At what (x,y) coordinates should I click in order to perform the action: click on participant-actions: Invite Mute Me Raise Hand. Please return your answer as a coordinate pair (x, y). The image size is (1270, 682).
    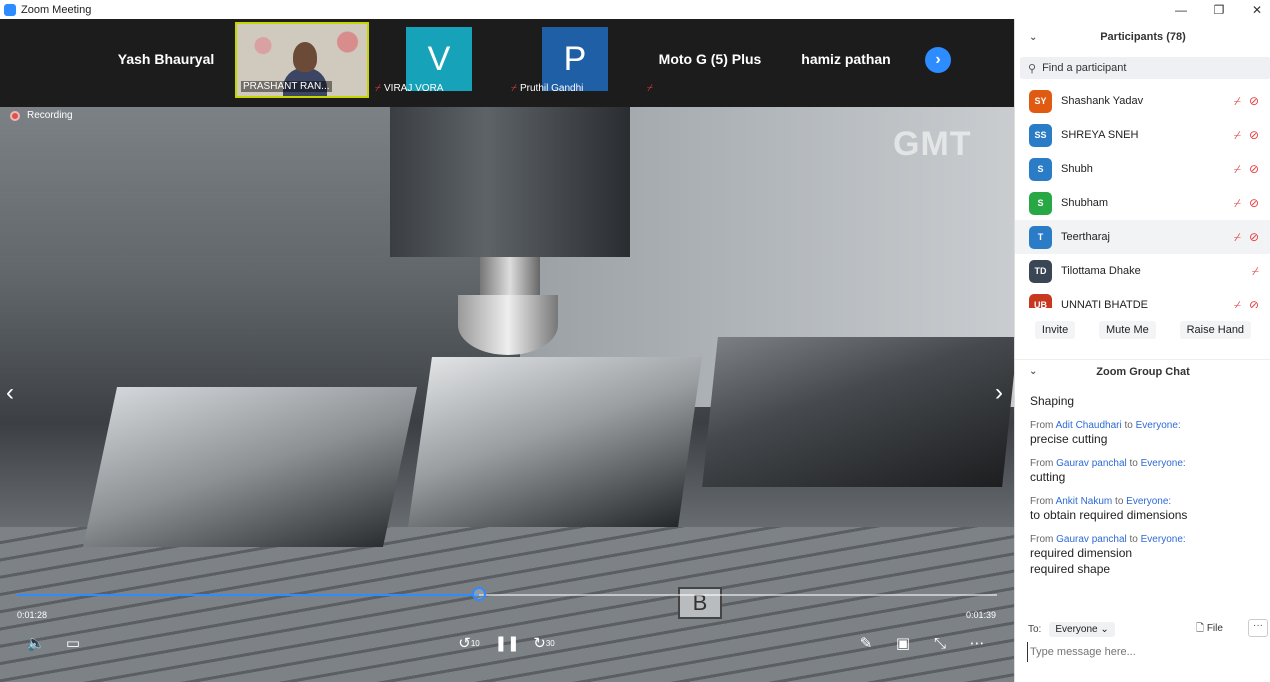
    Looking at the image, I should click on (1142, 330).